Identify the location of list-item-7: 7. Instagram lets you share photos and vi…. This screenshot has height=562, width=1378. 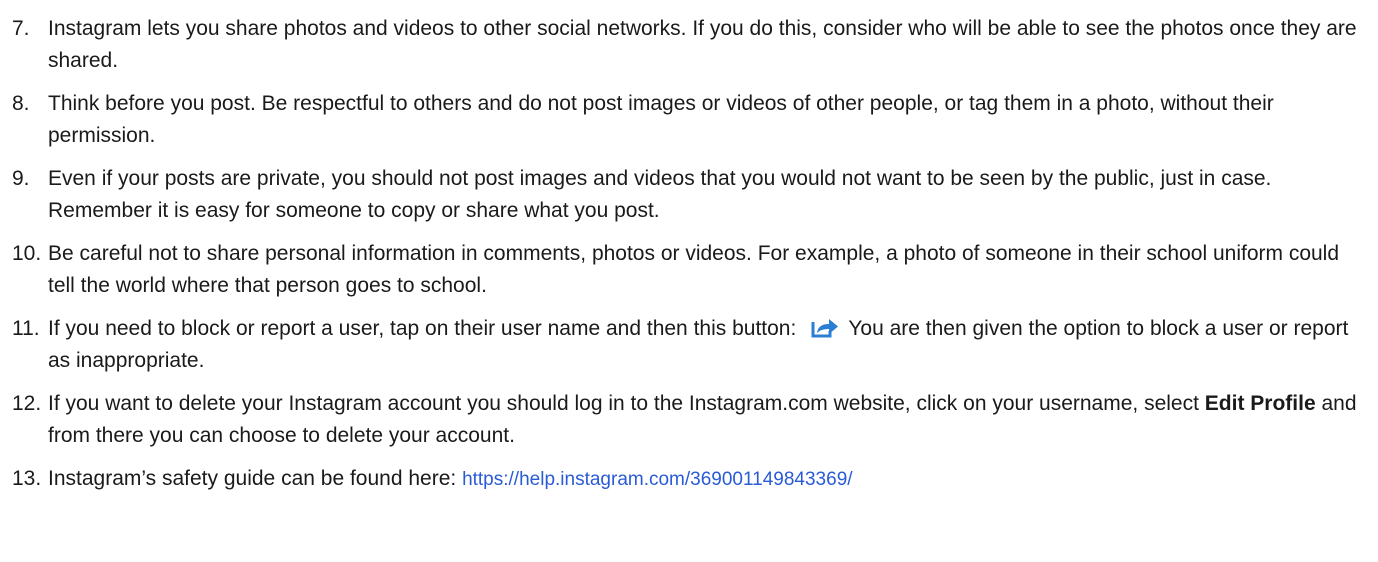
(689, 45).